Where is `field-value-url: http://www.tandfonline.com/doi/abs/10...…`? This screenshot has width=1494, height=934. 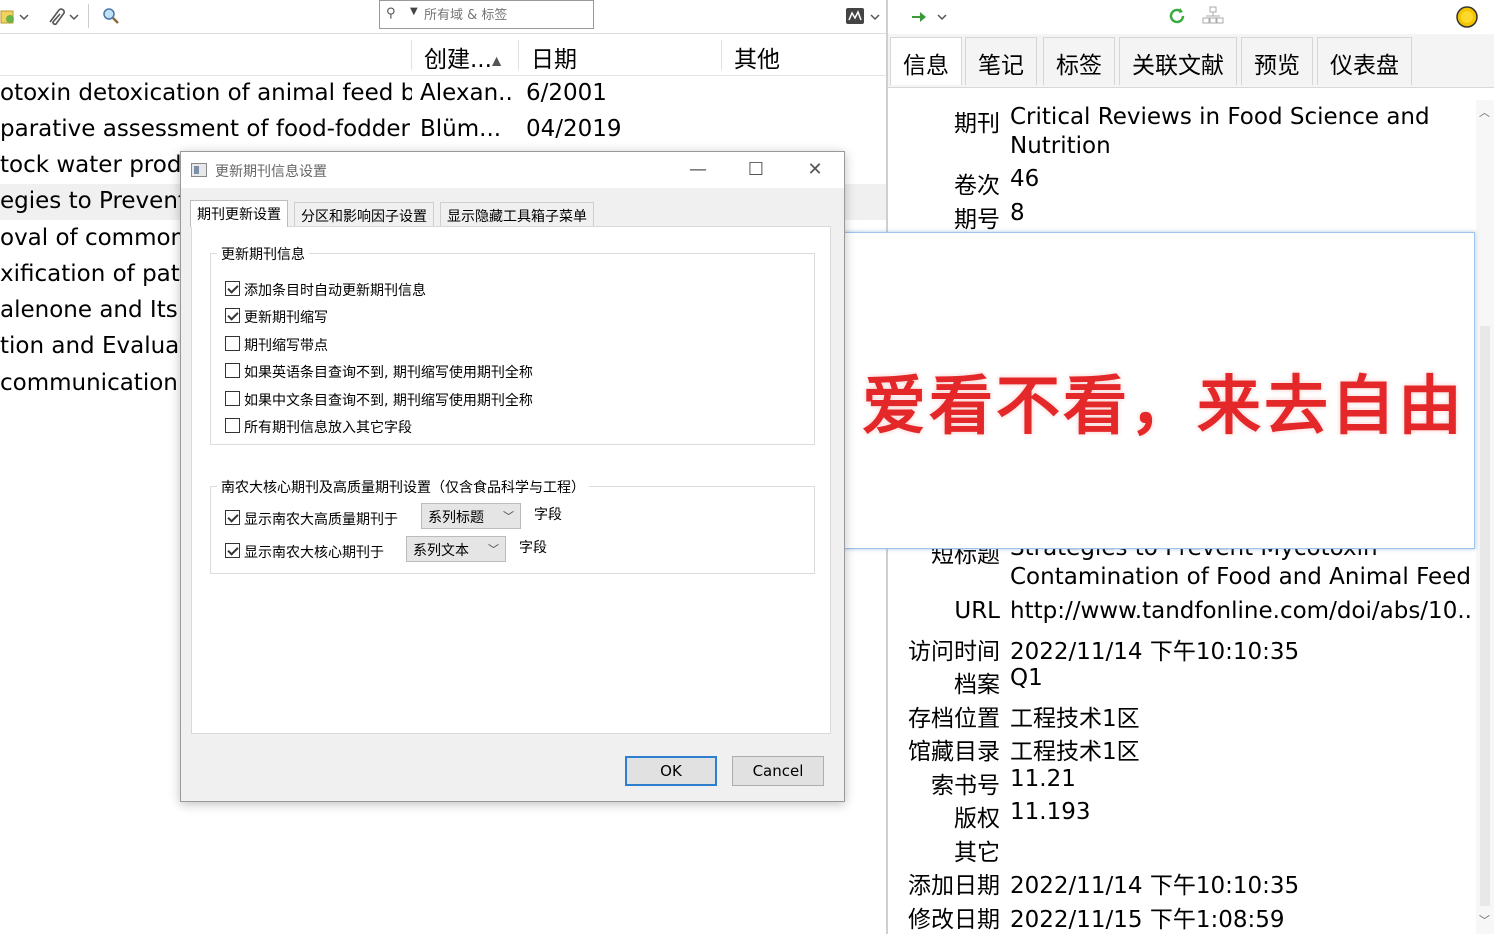
field-value-url: http://www.tandfonline.com/doi/abs/10...… is located at coordinates (1240, 611).